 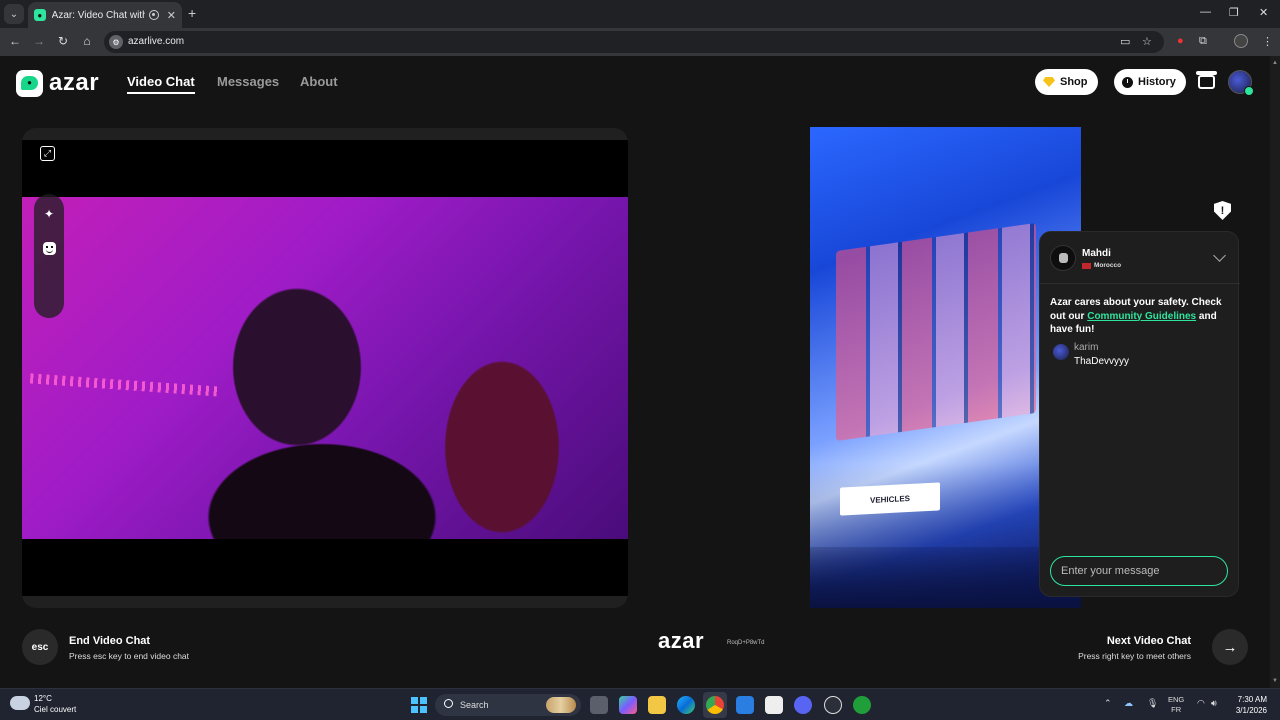 What do you see at coordinates (599, 705) in the screenshot?
I see `task-view-icon` at bounding box center [599, 705].